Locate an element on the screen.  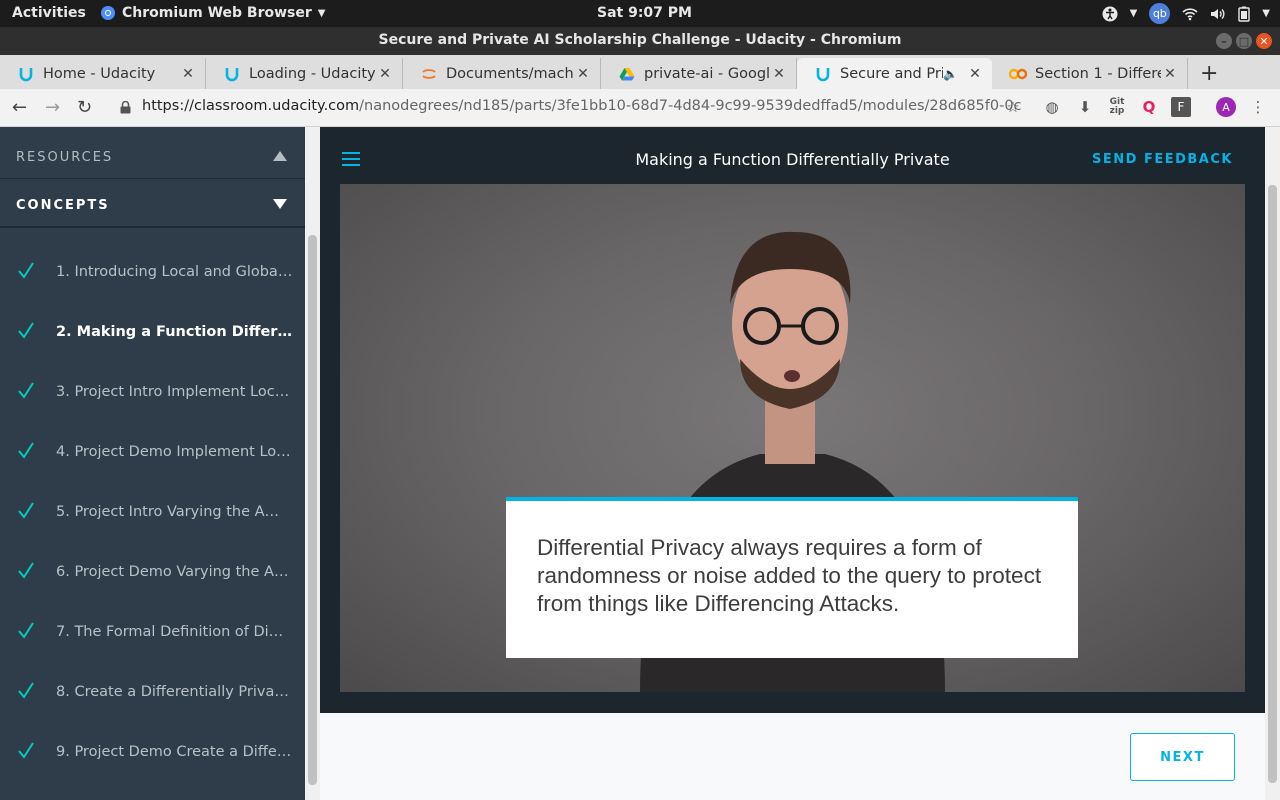
q-extension-icon: Q is located at coordinates (1149, 107).